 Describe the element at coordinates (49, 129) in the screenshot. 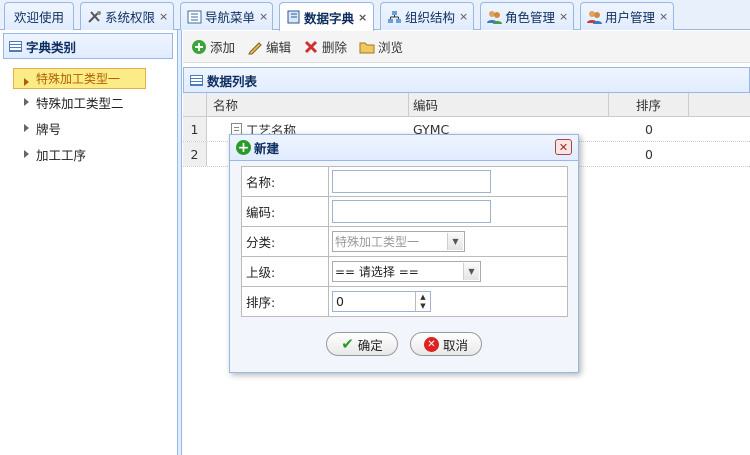

I see `tree-node-label: 牌号` at that location.